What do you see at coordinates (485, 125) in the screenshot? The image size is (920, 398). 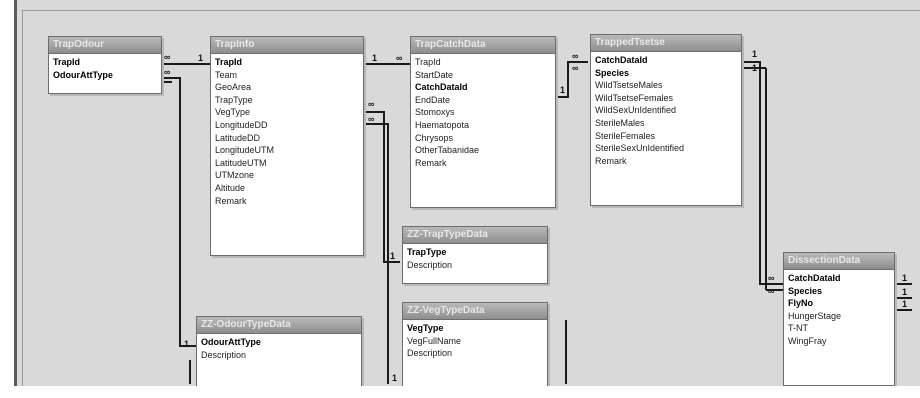 I see `field-haematopota: Haematopota` at bounding box center [485, 125].